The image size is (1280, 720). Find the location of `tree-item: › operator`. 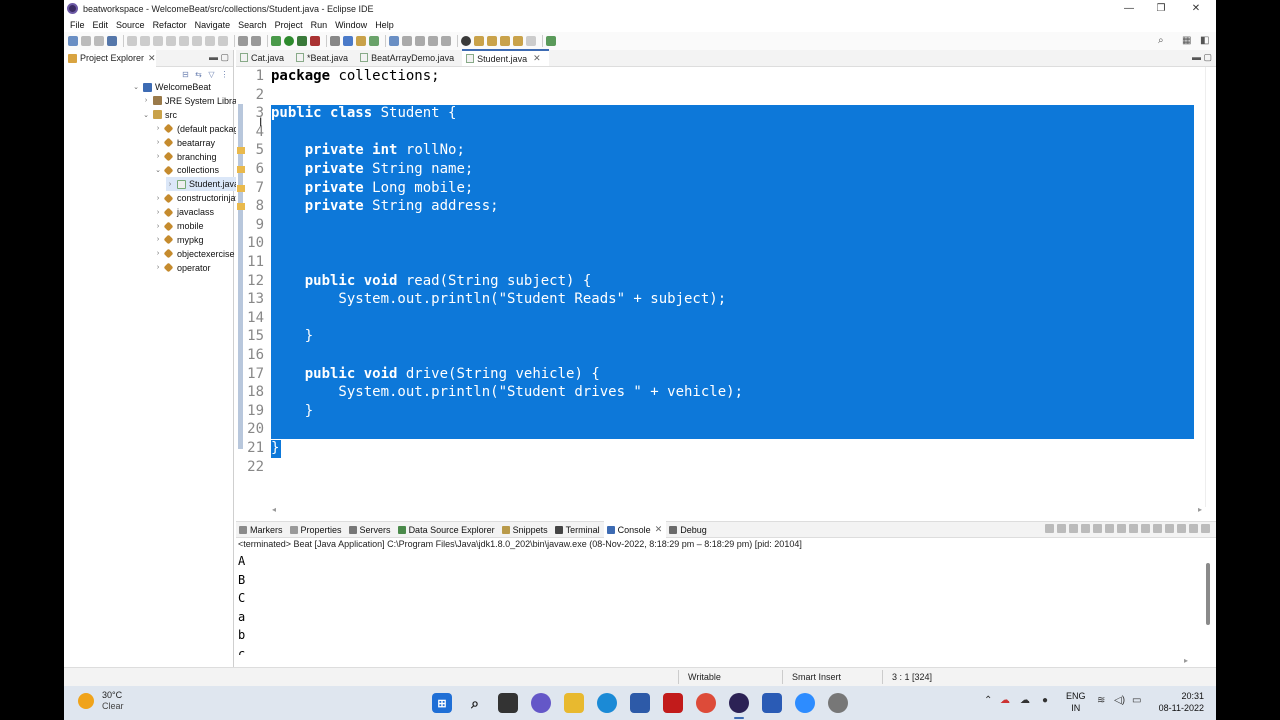

tree-item: › operator is located at coordinates (182, 268).